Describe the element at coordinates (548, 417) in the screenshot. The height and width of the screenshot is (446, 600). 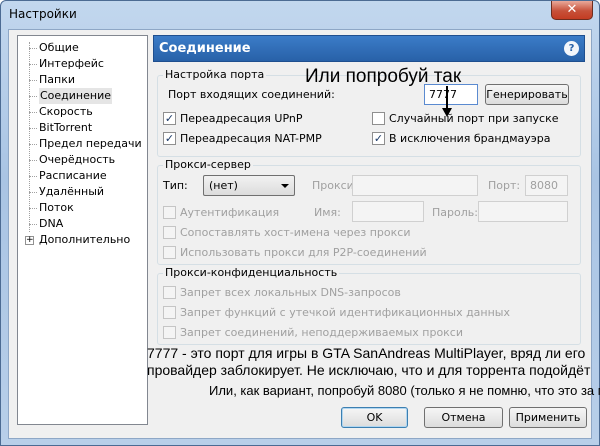
I see `apply-button: Применить` at that location.